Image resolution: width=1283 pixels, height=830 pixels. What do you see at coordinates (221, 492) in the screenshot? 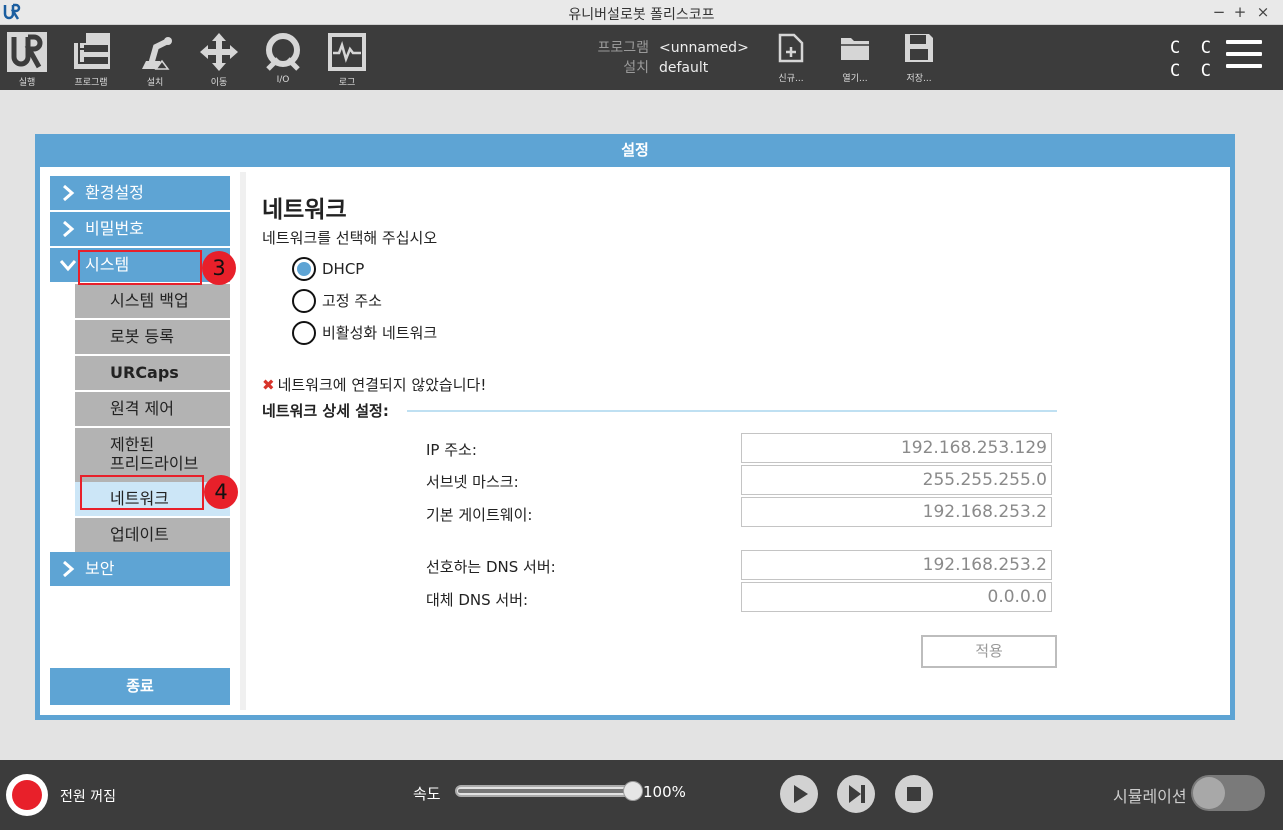
I see `annotation-badge-4: 4` at bounding box center [221, 492].